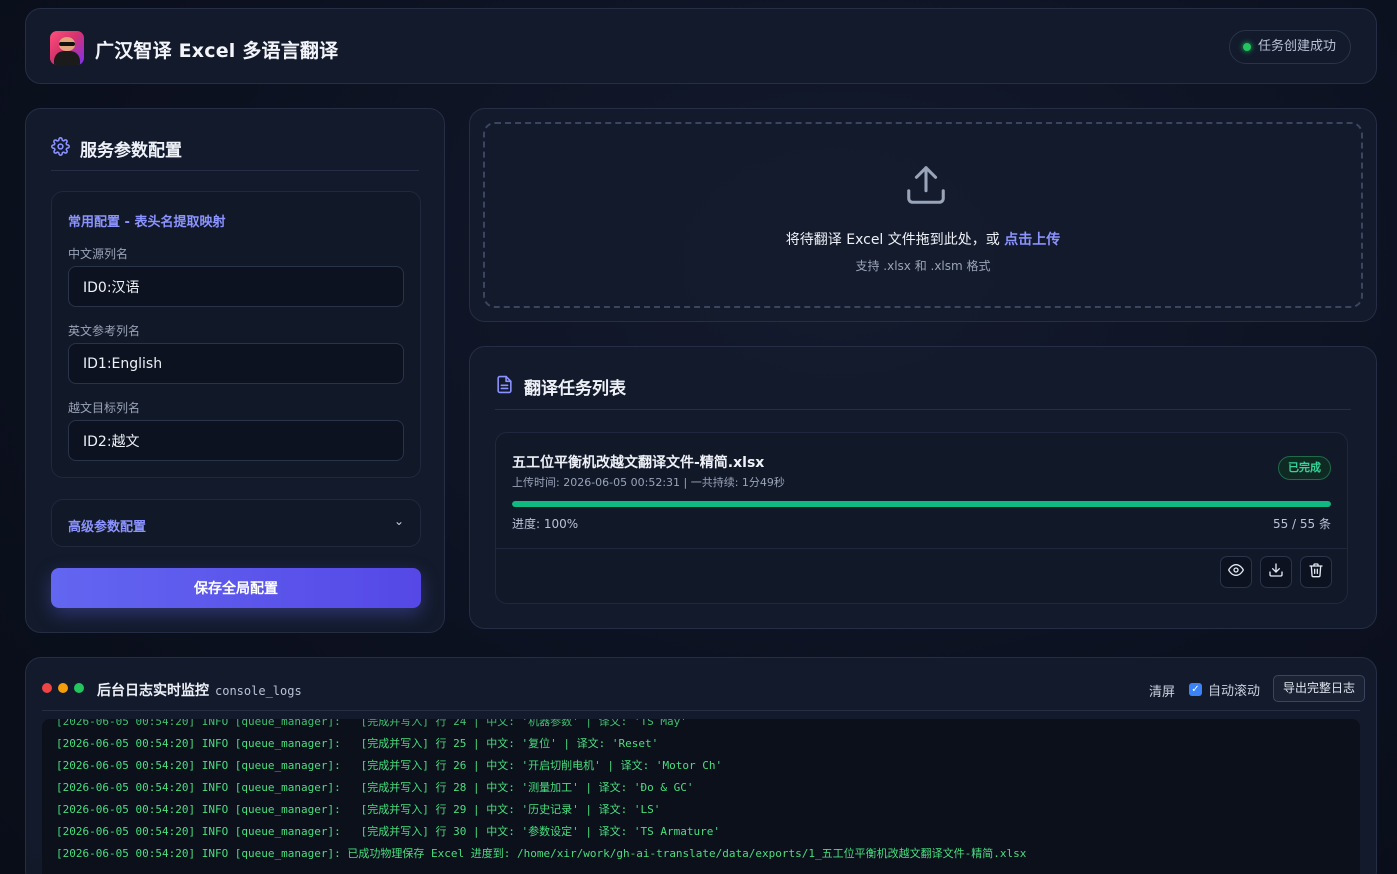 This screenshot has height=874, width=1397. Describe the element at coordinates (895, 240) in the screenshot. I see `dropzone-main-text: 将待翻译 Excel 文件拖到此处，或` at that location.